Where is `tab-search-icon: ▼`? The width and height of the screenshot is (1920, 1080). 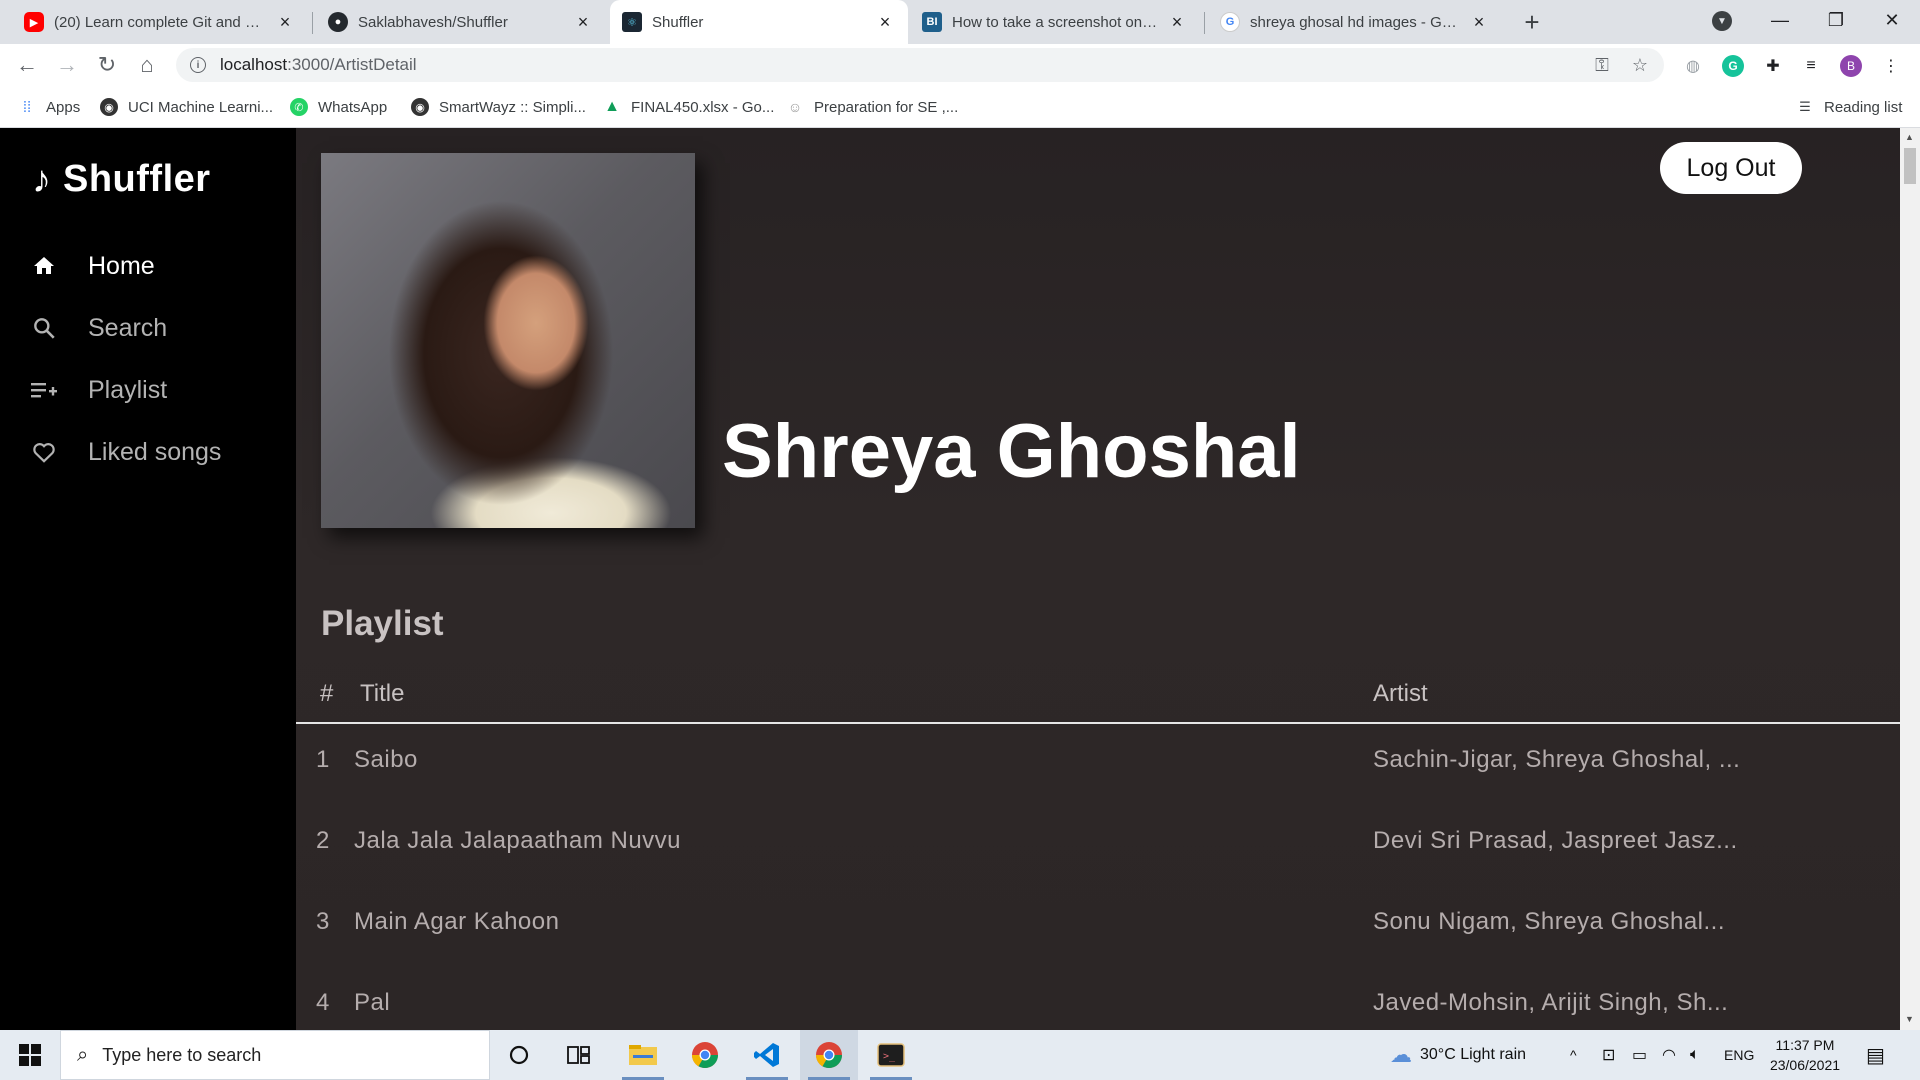
tab-search-icon: ▼ is located at coordinates (1722, 21).